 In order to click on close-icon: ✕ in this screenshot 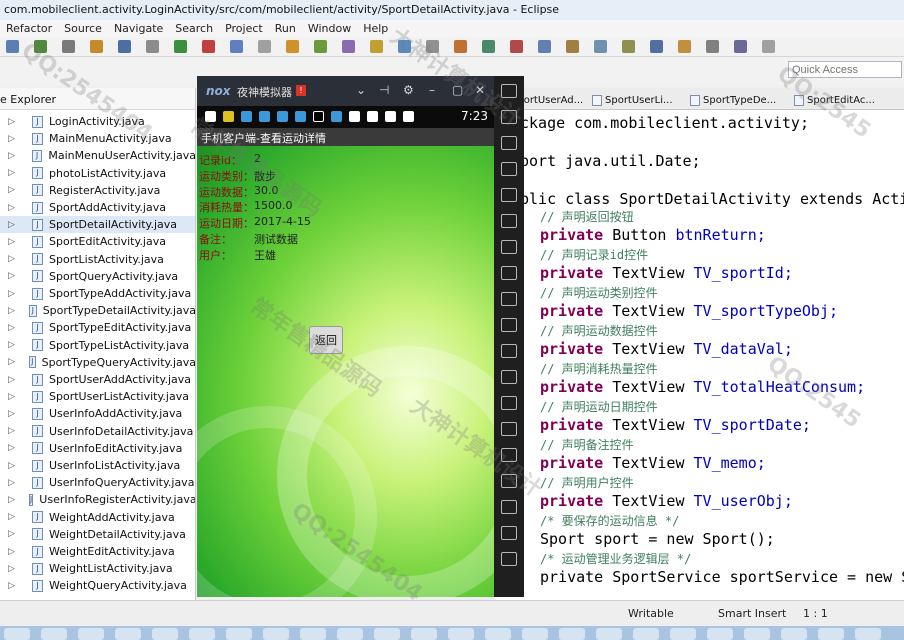, I will do `click(480, 90)`.